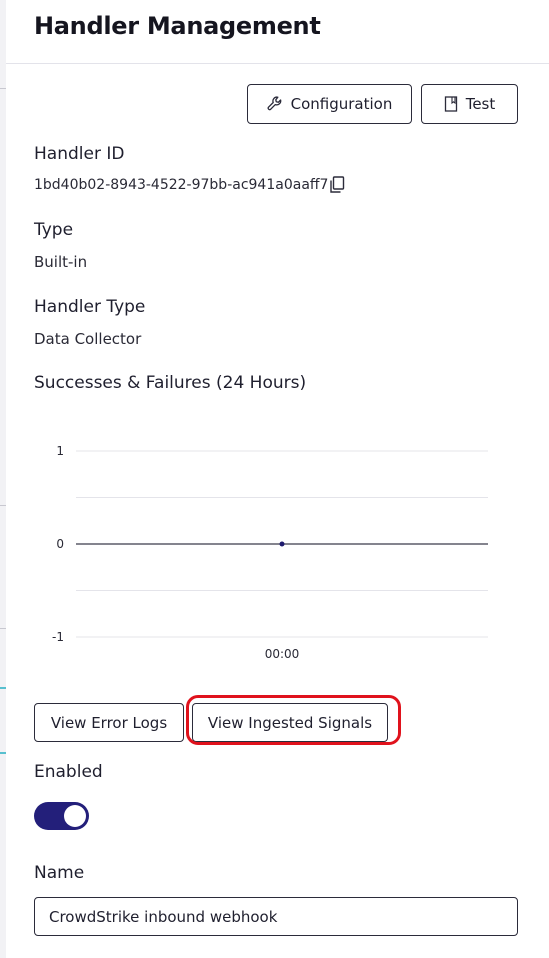 Image resolution: width=549 pixels, height=958 pixels. What do you see at coordinates (177, 26) in the screenshot?
I see `page-title: Handler Management` at bounding box center [177, 26].